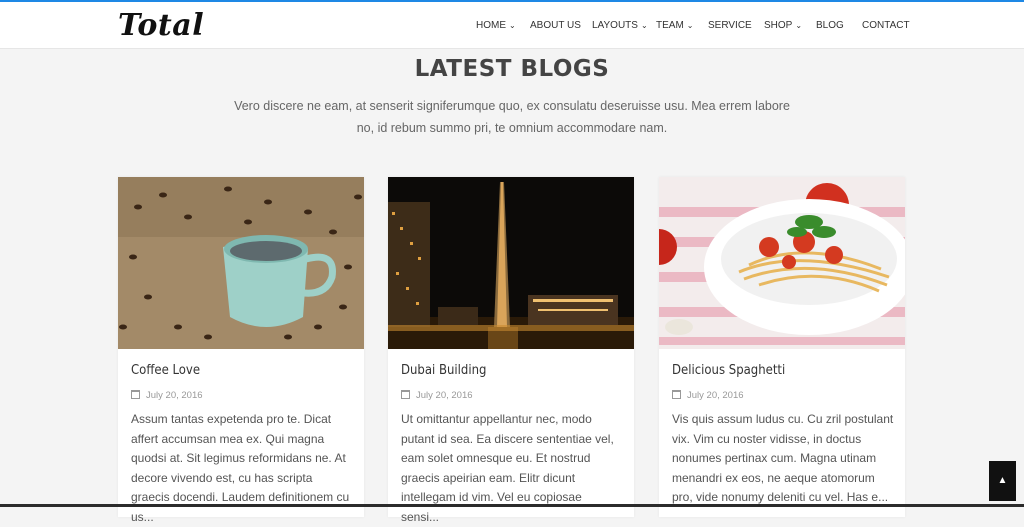  Describe the element at coordinates (165, 370) in the screenshot. I see `post-title: Coffee Love` at that location.